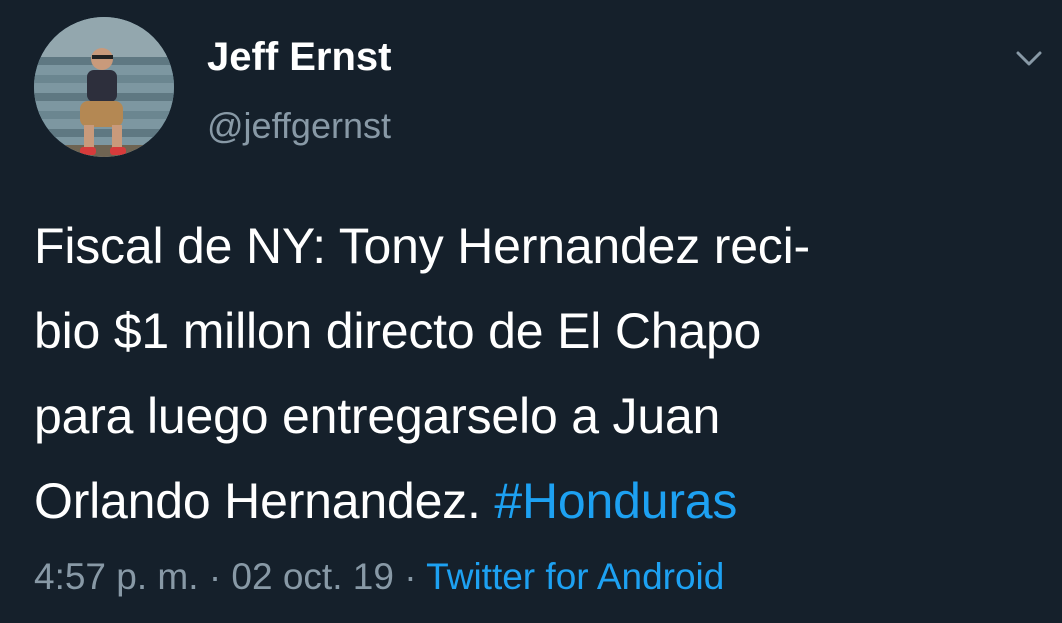 The height and width of the screenshot is (623, 1062). What do you see at coordinates (575, 576) in the screenshot?
I see `source-link: Twitter for Android` at bounding box center [575, 576].